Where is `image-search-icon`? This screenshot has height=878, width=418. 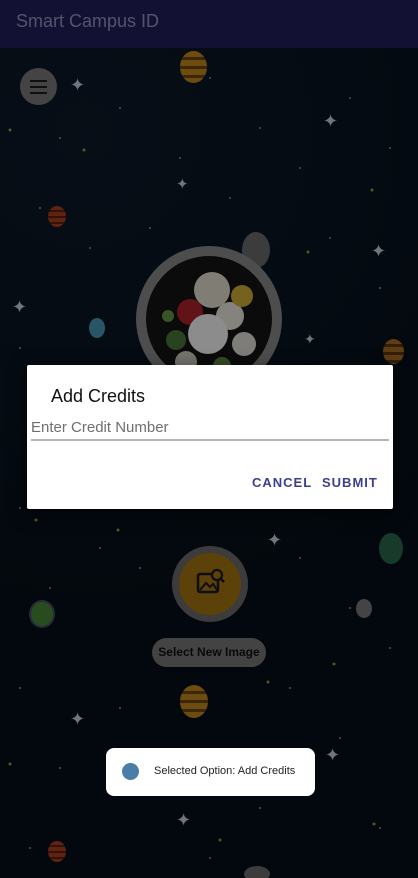
image-search-icon is located at coordinates (210, 581).